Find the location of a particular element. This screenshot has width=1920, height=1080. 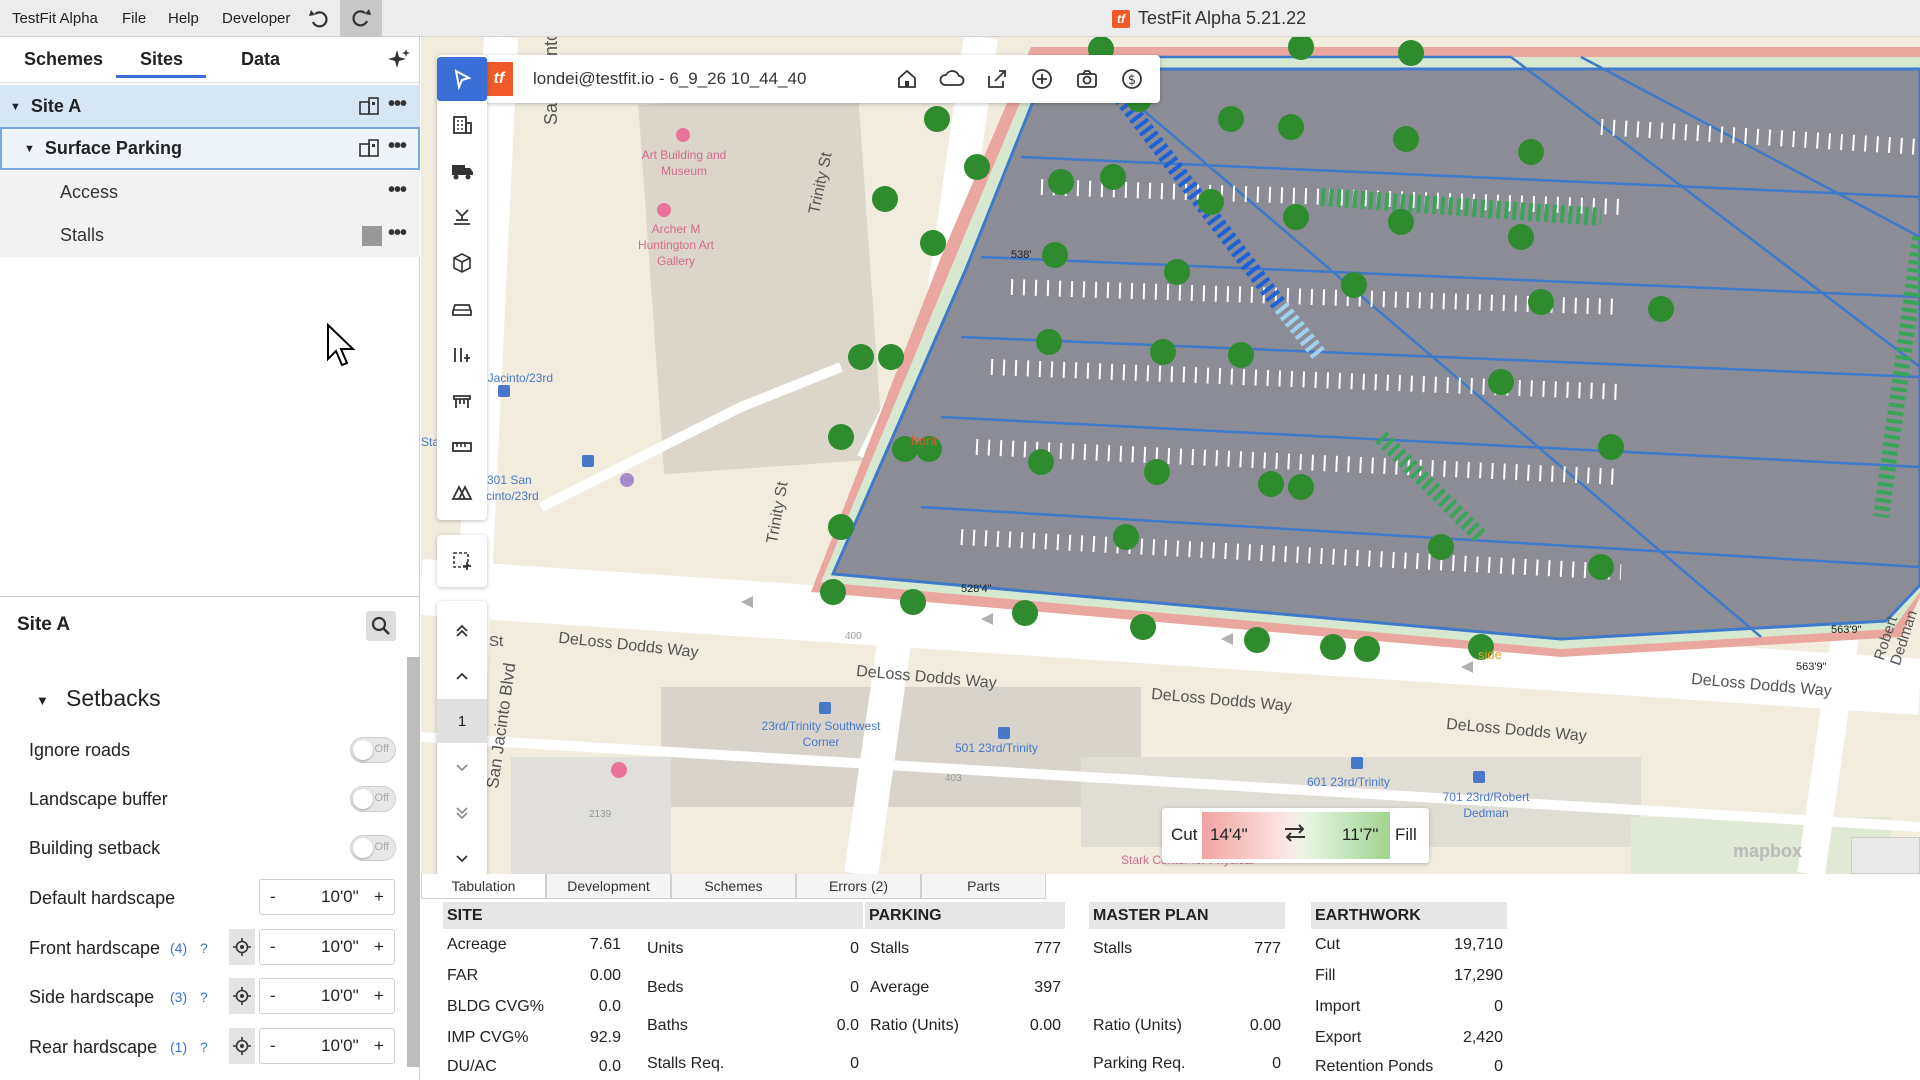

stat-label: Average is located at coordinates (900, 987).